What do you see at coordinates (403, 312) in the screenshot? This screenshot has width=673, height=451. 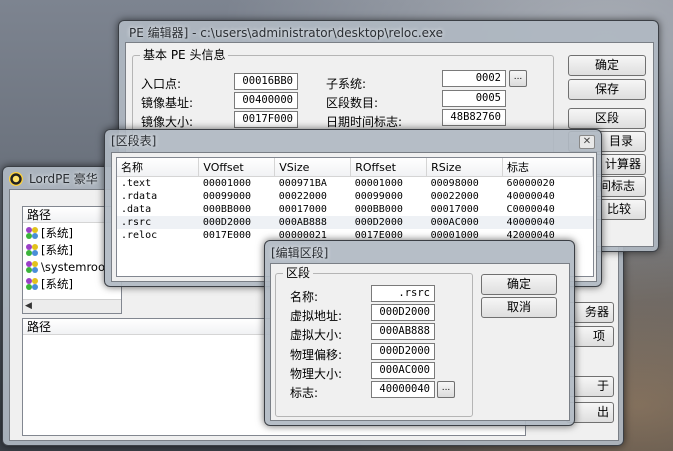 I see `virtual-address-field: 000D2000` at bounding box center [403, 312].